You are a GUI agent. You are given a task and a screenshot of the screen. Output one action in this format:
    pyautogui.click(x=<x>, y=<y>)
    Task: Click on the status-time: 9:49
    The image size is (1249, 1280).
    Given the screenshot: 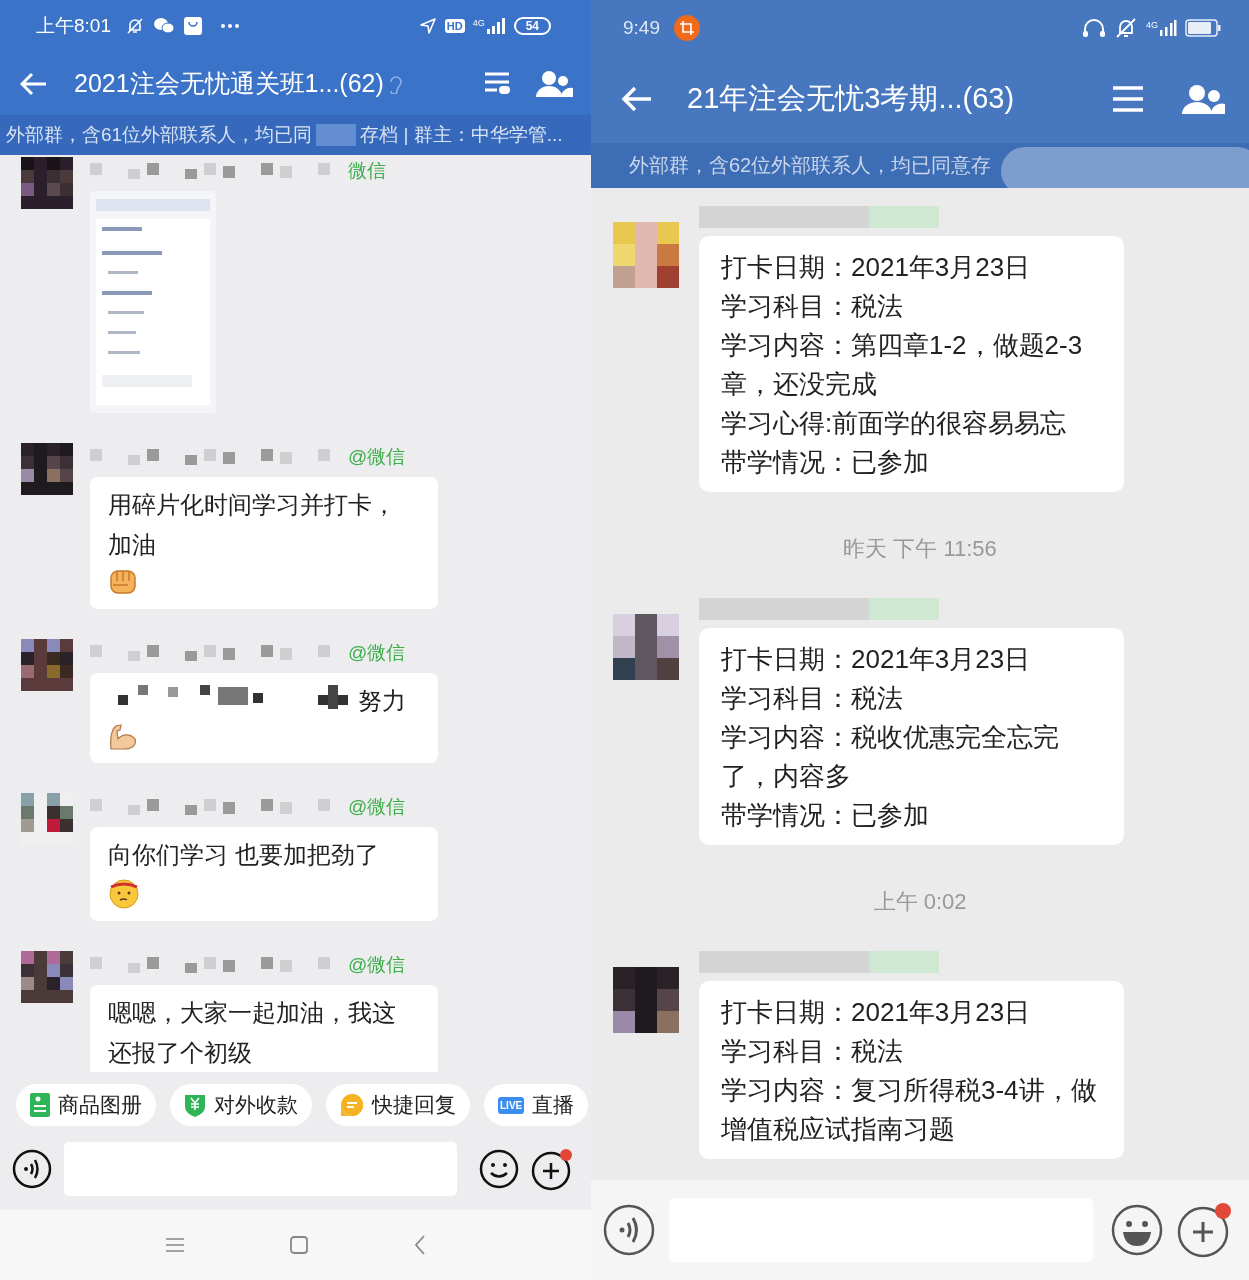 What is the action you would take?
    pyautogui.click(x=641, y=27)
    